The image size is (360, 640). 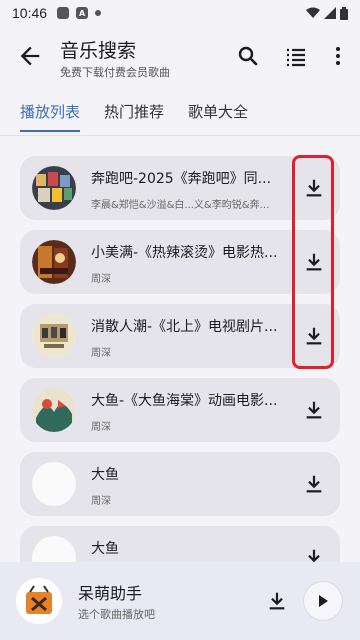 What do you see at coordinates (344, 13) in the screenshot?
I see `battery-icon` at bounding box center [344, 13].